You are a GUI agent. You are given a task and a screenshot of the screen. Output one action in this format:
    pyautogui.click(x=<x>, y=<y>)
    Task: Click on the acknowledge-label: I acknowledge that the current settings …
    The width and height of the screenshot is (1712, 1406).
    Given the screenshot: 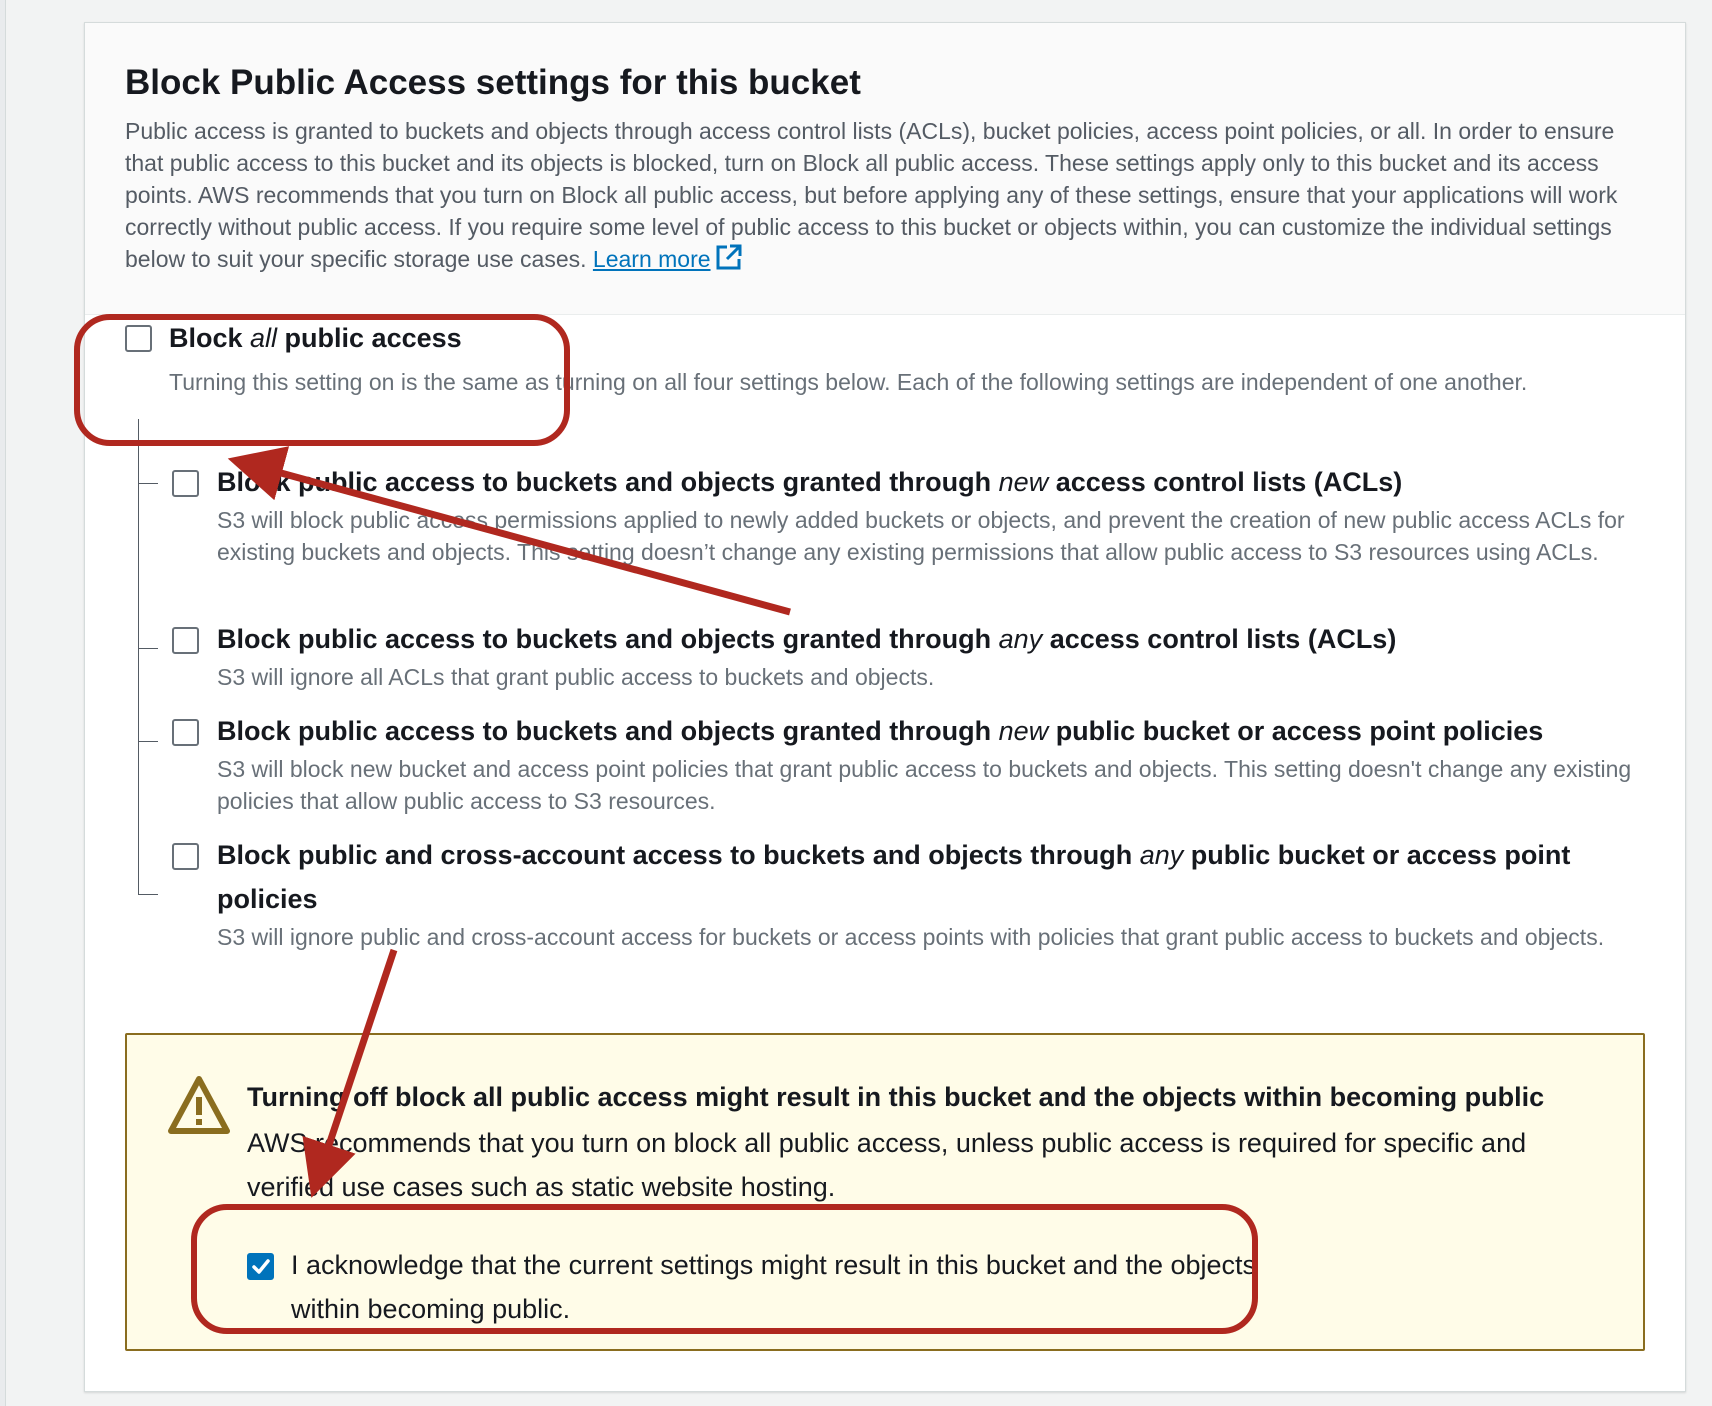 What is the action you would take?
    pyautogui.click(x=774, y=1287)
    